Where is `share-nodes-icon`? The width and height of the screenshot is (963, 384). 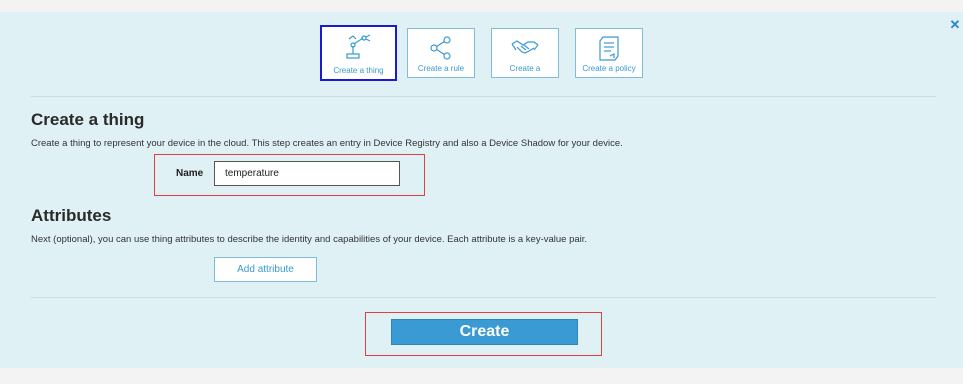
share-nodes-icon is located at coordinates (440, 48).